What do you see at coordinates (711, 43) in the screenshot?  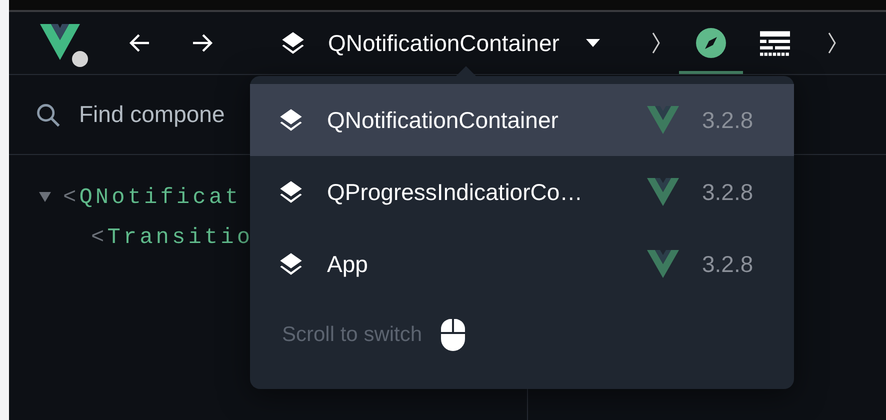 I see `compass-icon` at bounding box center [711, 43].